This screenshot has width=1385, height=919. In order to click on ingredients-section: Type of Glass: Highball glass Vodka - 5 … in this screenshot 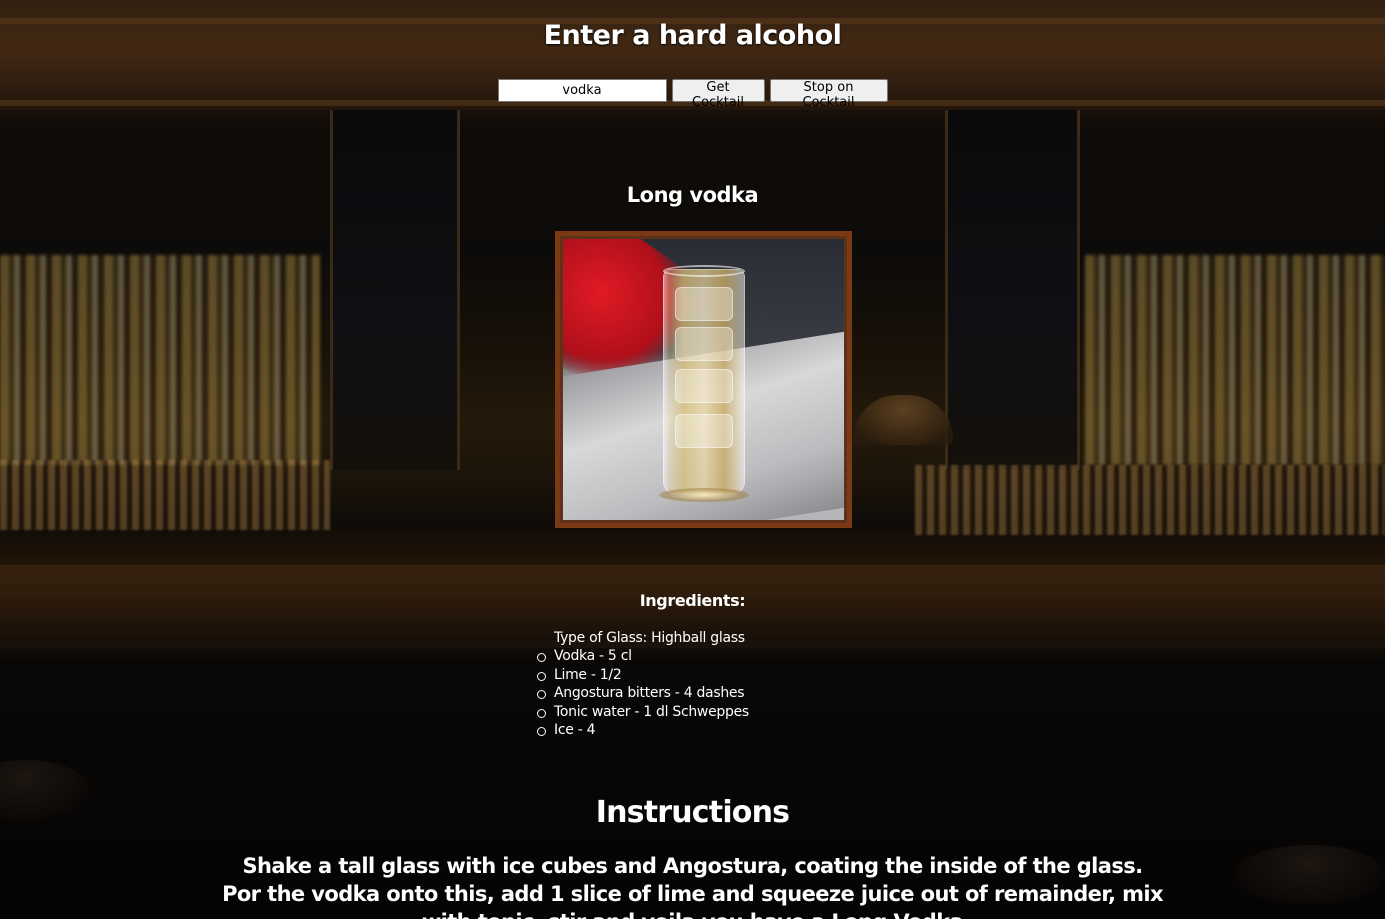, I will do `click(643, 684)`.